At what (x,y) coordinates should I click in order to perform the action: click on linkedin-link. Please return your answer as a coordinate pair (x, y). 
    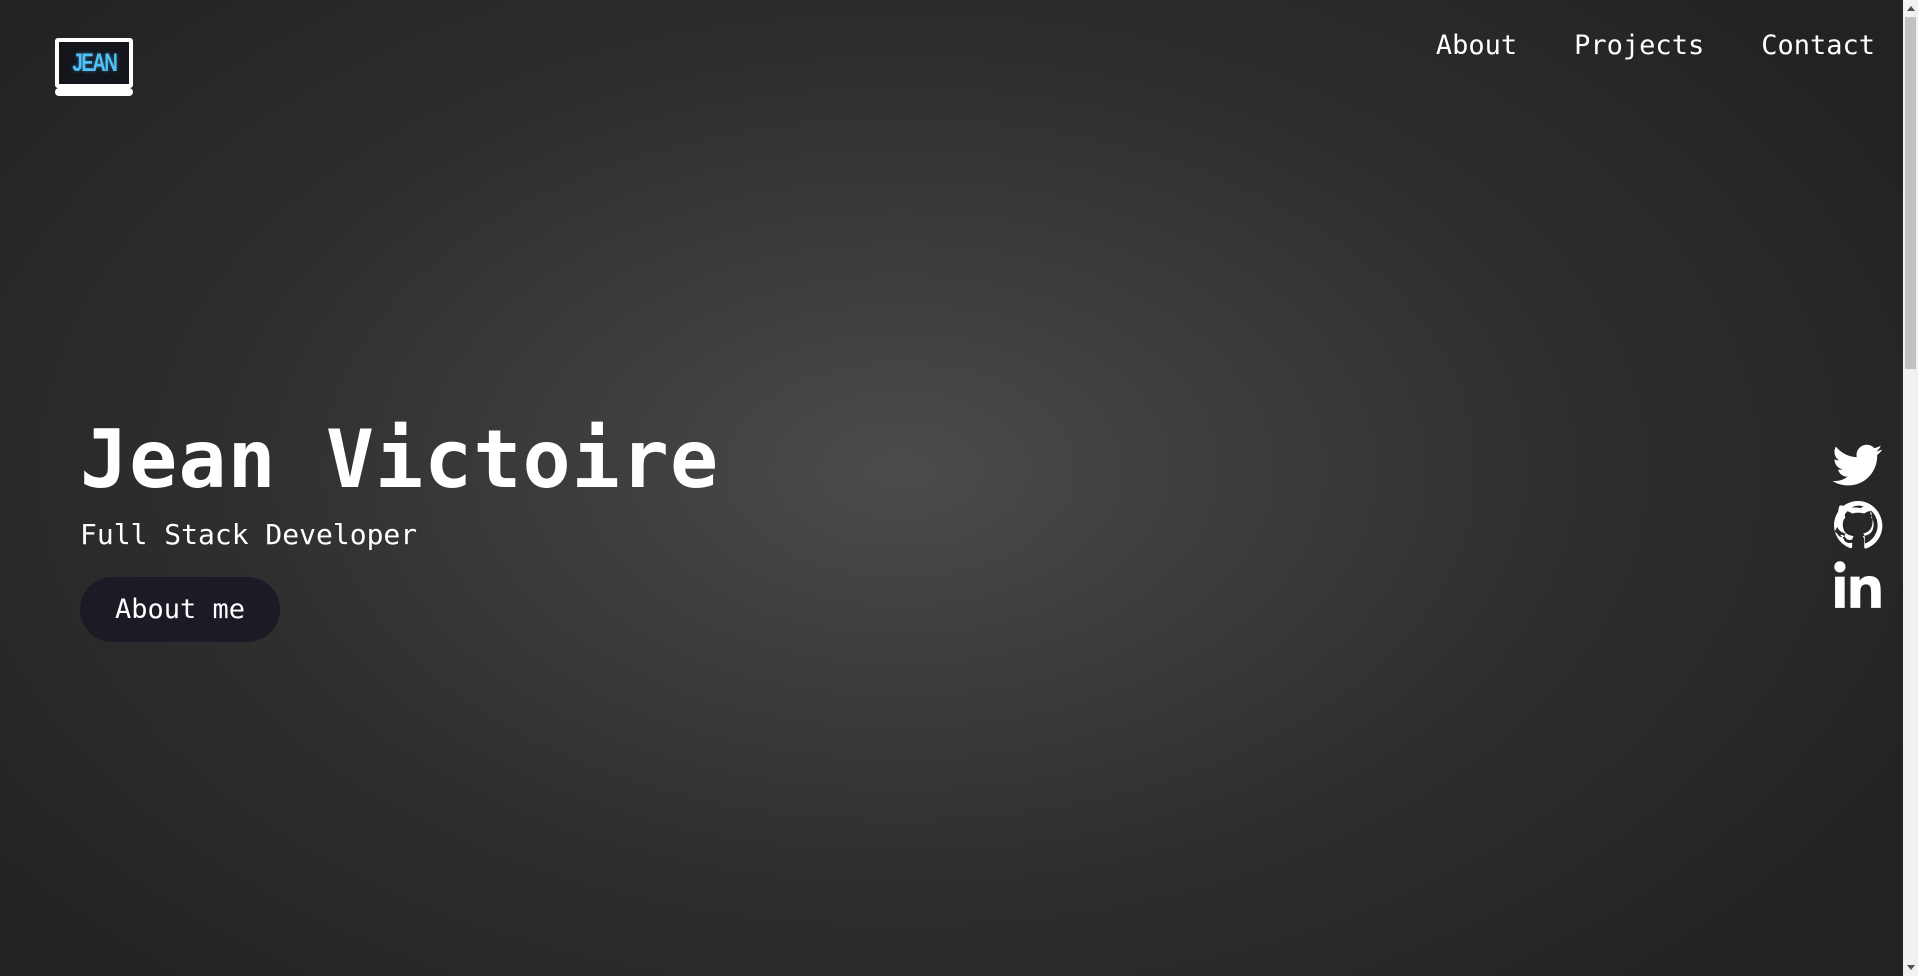
    Looking at the image, I should click on (1858, 585).